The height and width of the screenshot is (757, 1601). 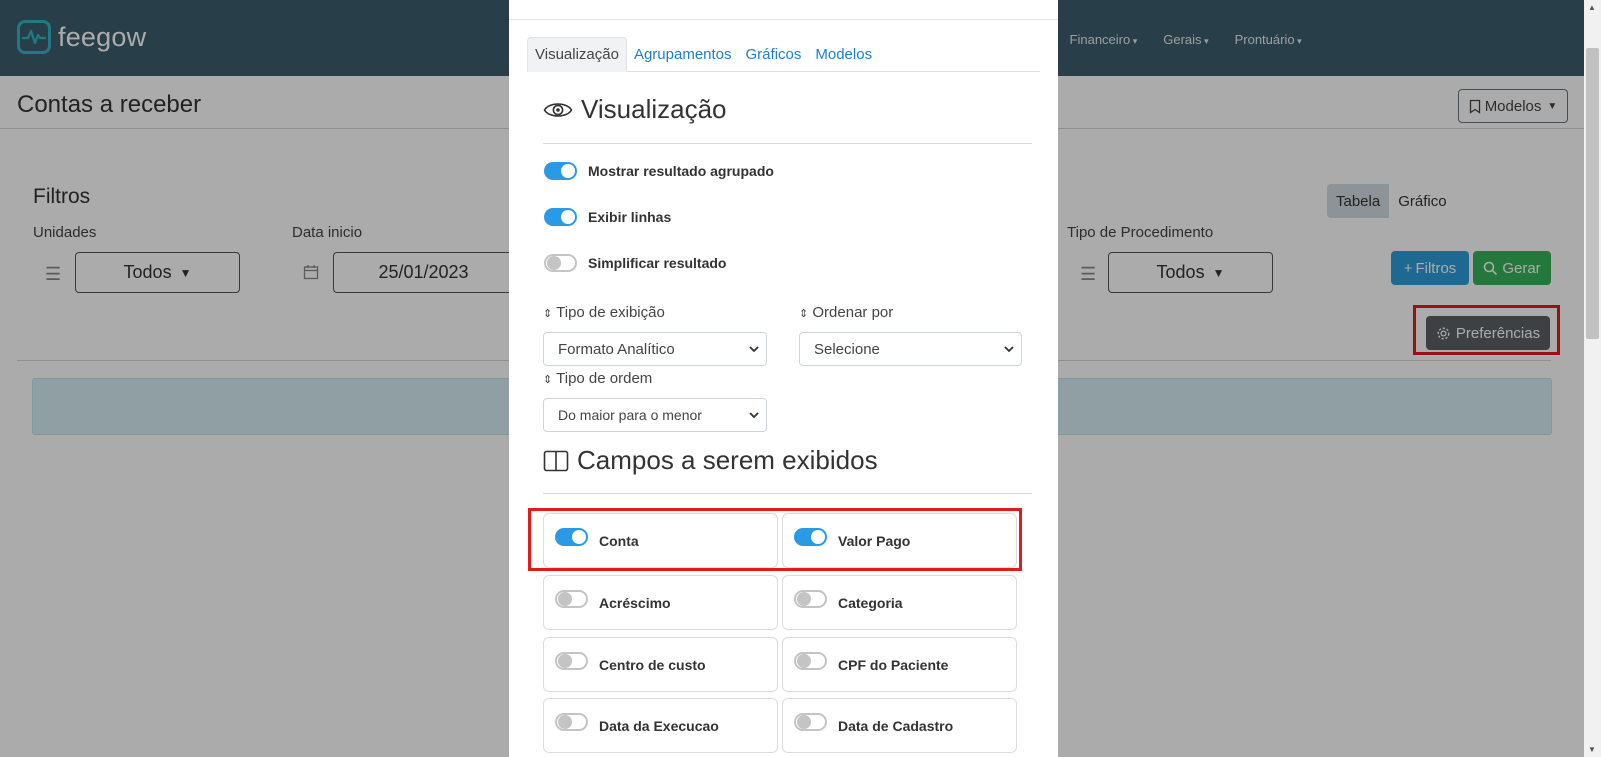 I want to click on campos-heading-text: Campos a serem exibidos, so click(x=727, y=460).